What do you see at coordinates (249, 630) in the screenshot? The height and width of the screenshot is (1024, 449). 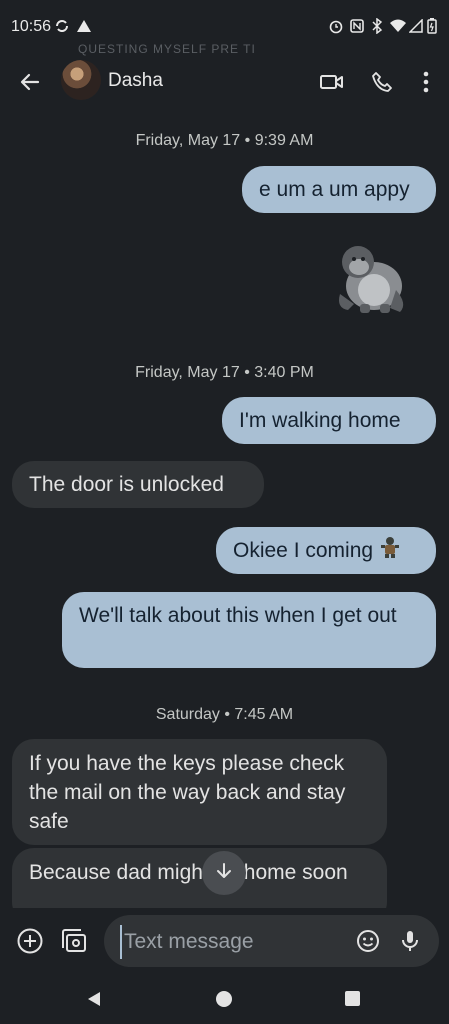 I see `outgoing-message: We'll talk about this when I get out` at bounding box center [249, 630].